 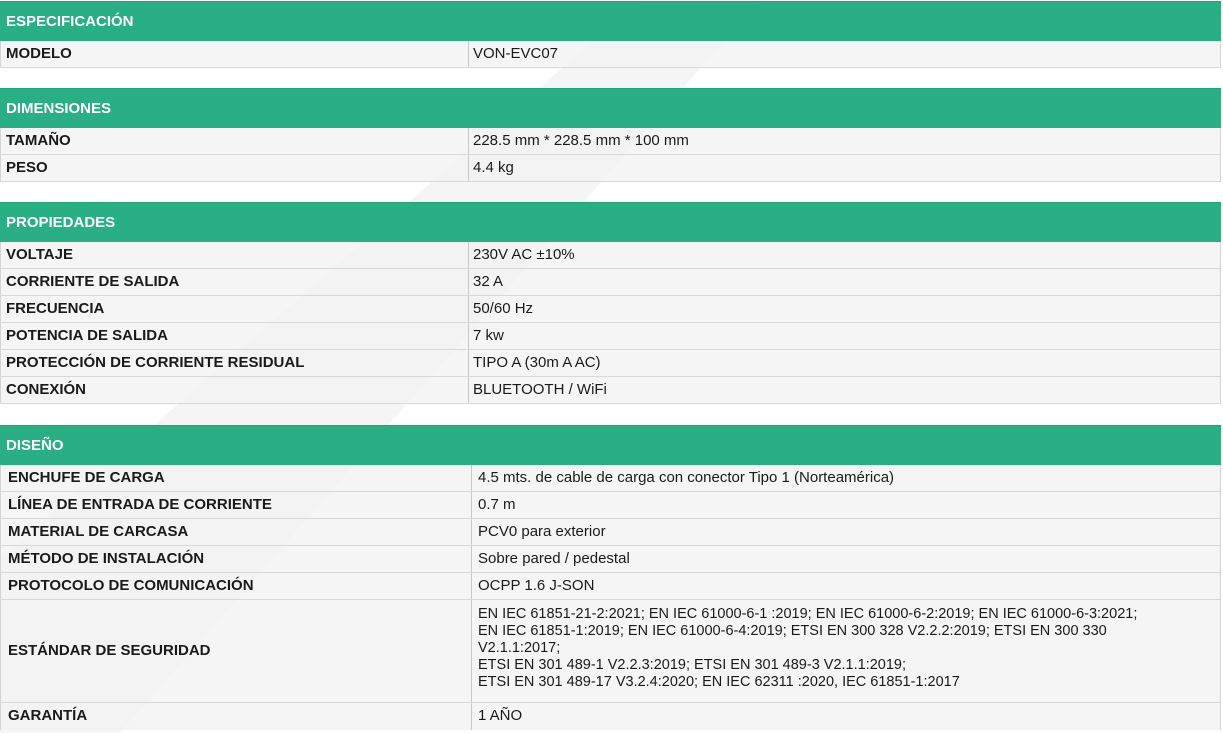 I want to click on spec-row-conexion: CONEXIÓN BLUETOOTH / WiFi, so click(x=610, y=390).